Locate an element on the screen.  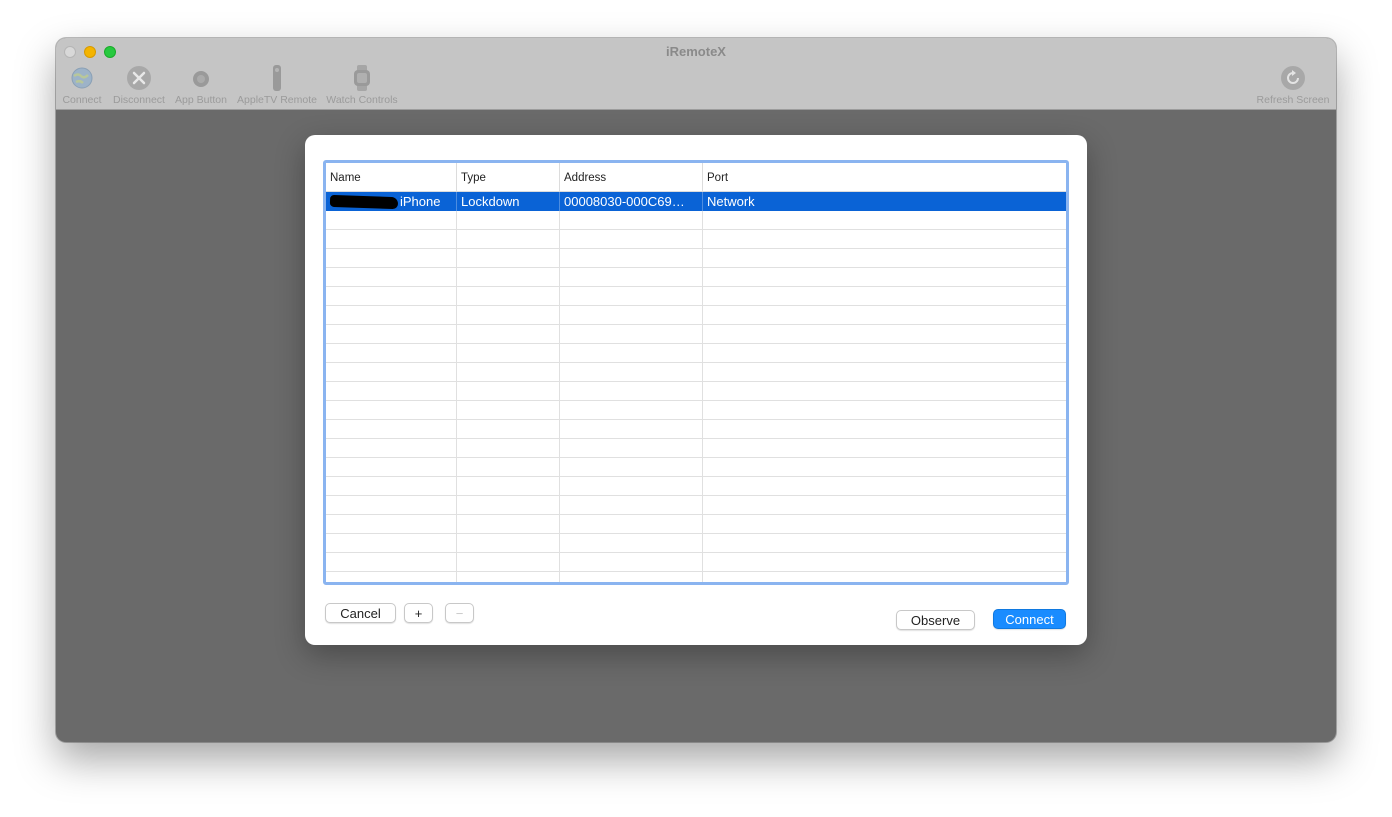
table-header: Name Type Address Port is located at coordinates (696, 177).